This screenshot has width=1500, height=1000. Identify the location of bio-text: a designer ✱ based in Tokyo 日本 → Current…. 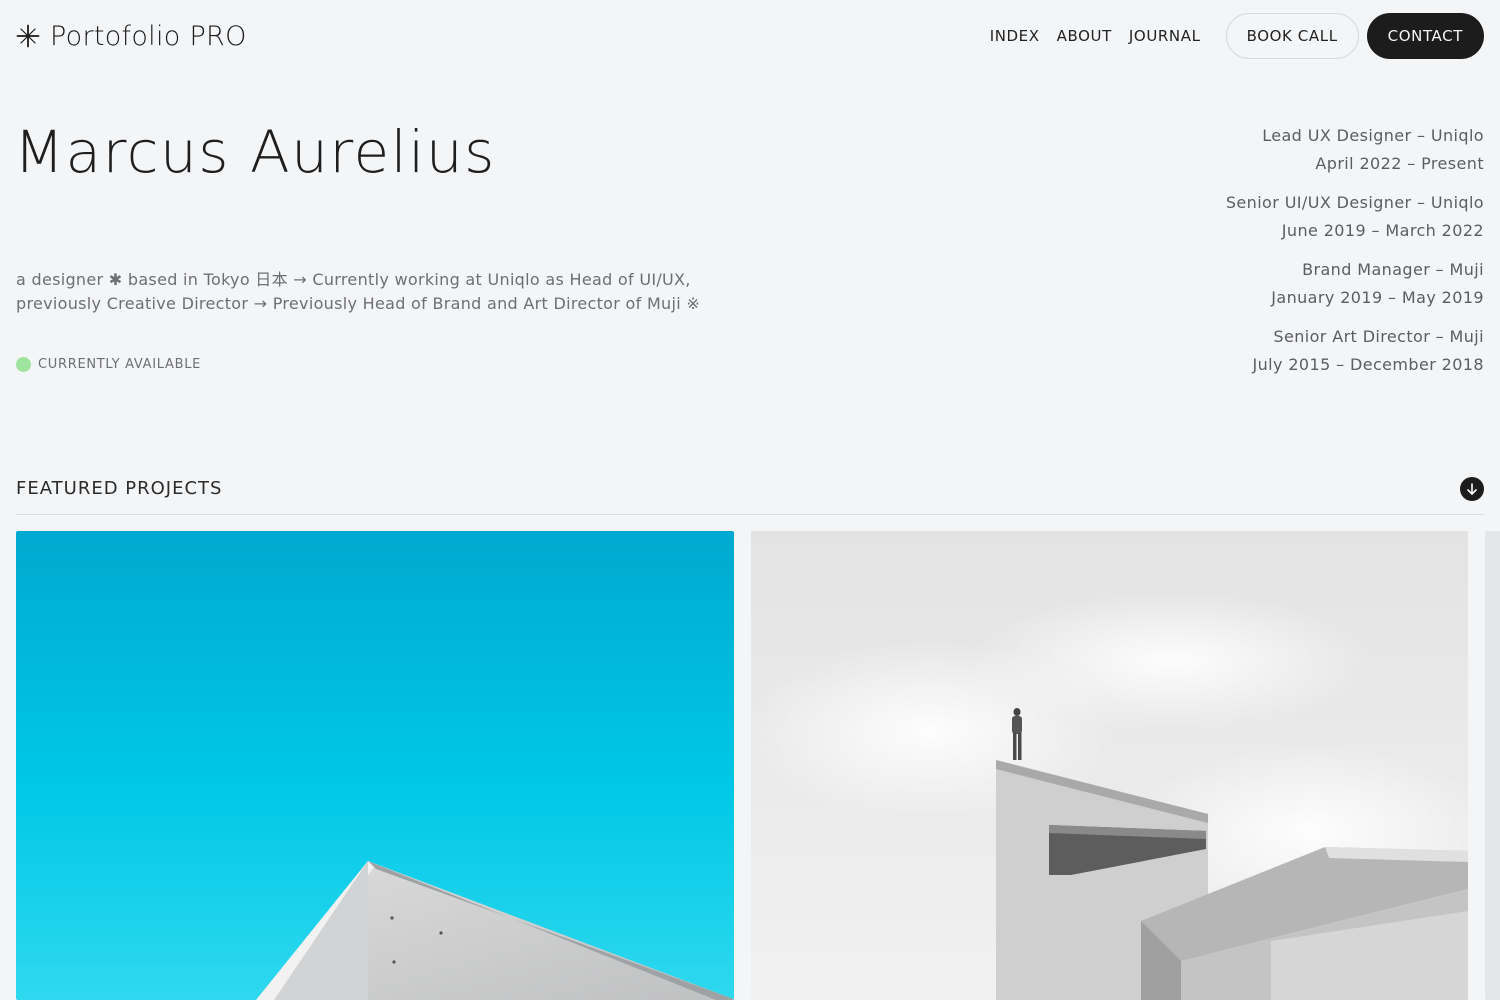
(358, 291).